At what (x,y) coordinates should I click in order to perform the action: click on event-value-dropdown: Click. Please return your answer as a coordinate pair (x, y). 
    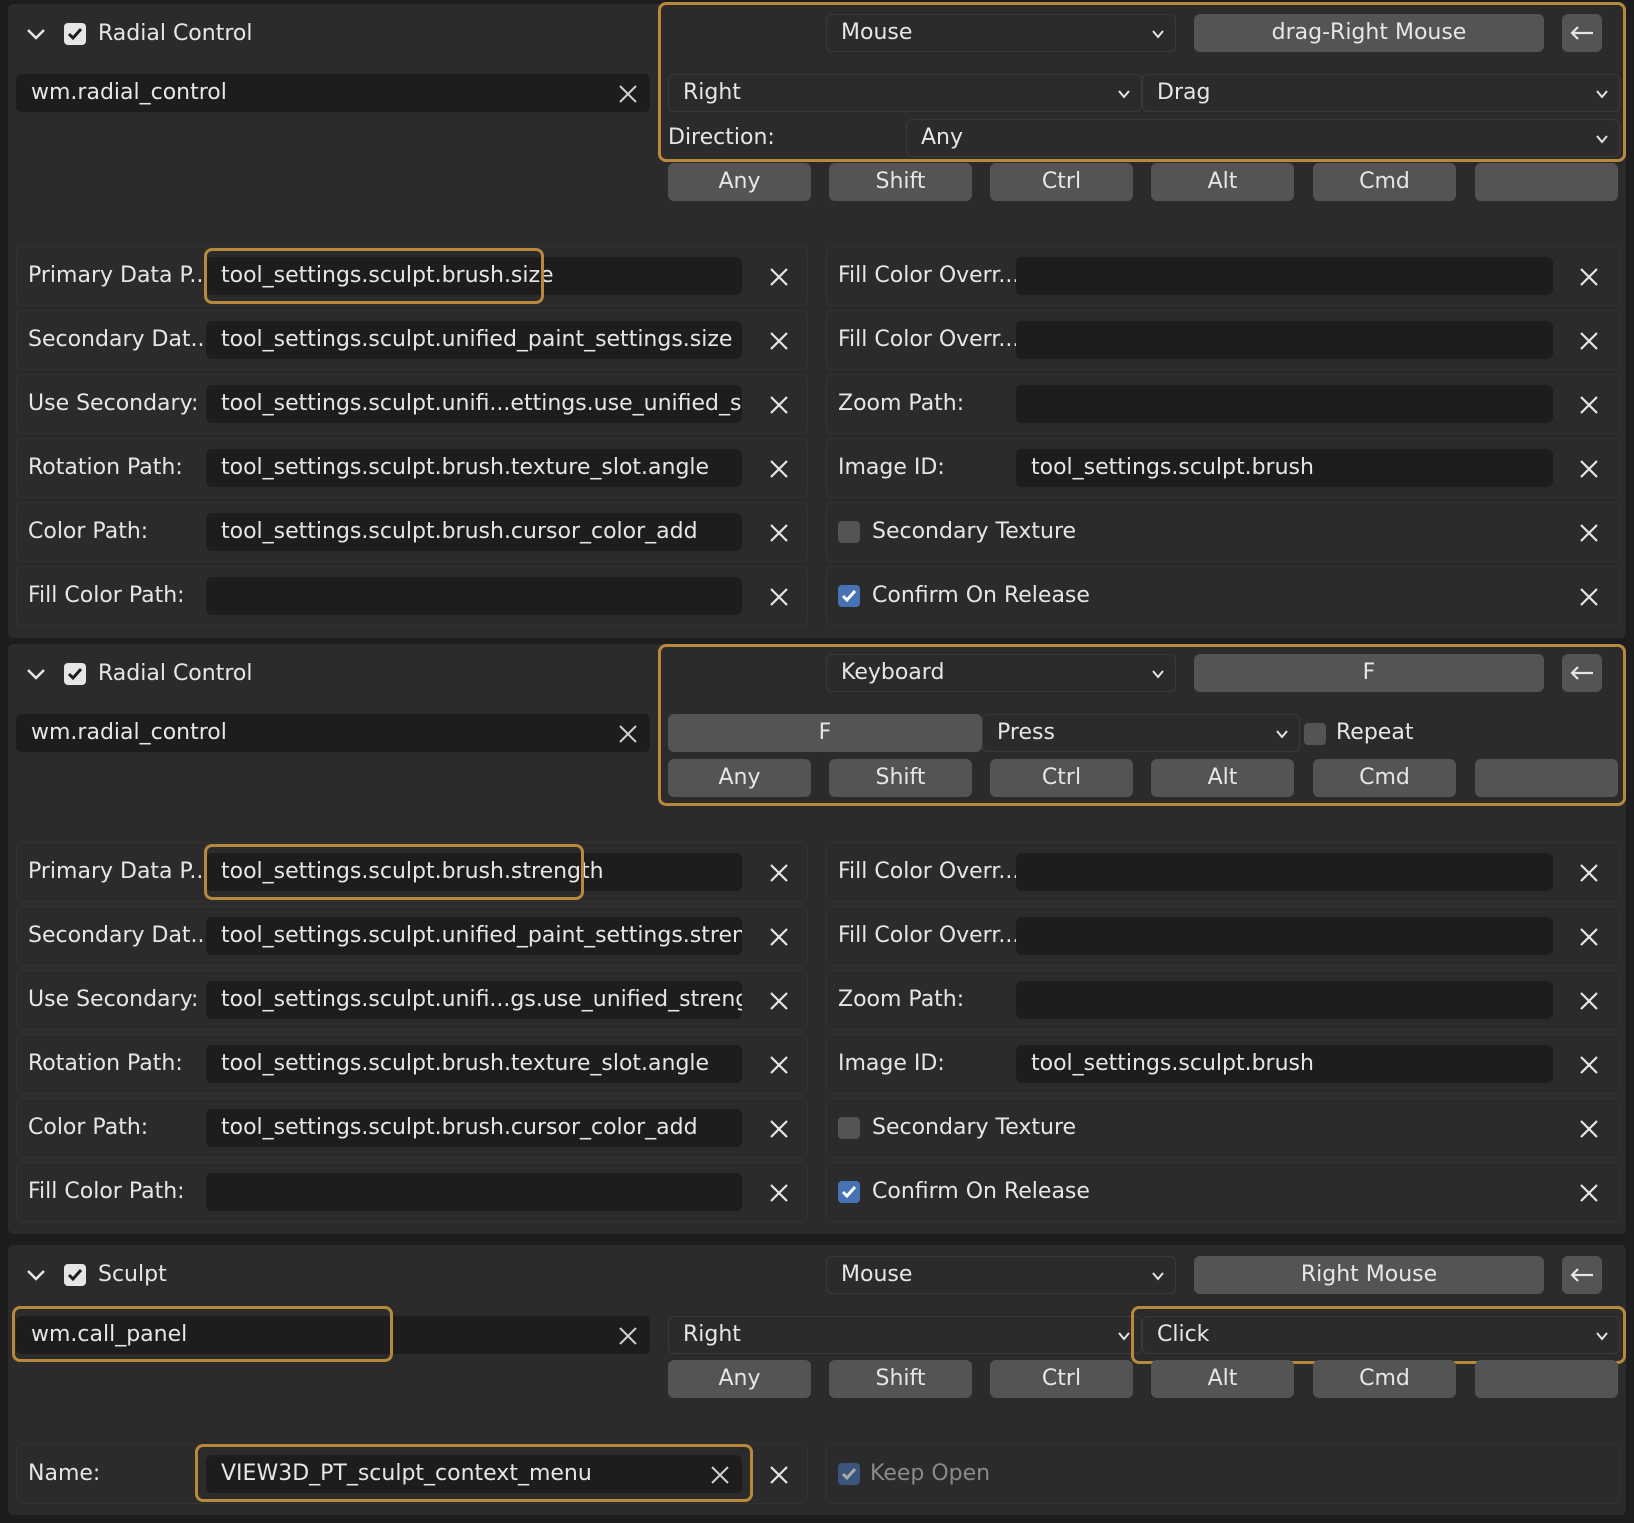
    Looking at the image, I should click on (1381, 1335).